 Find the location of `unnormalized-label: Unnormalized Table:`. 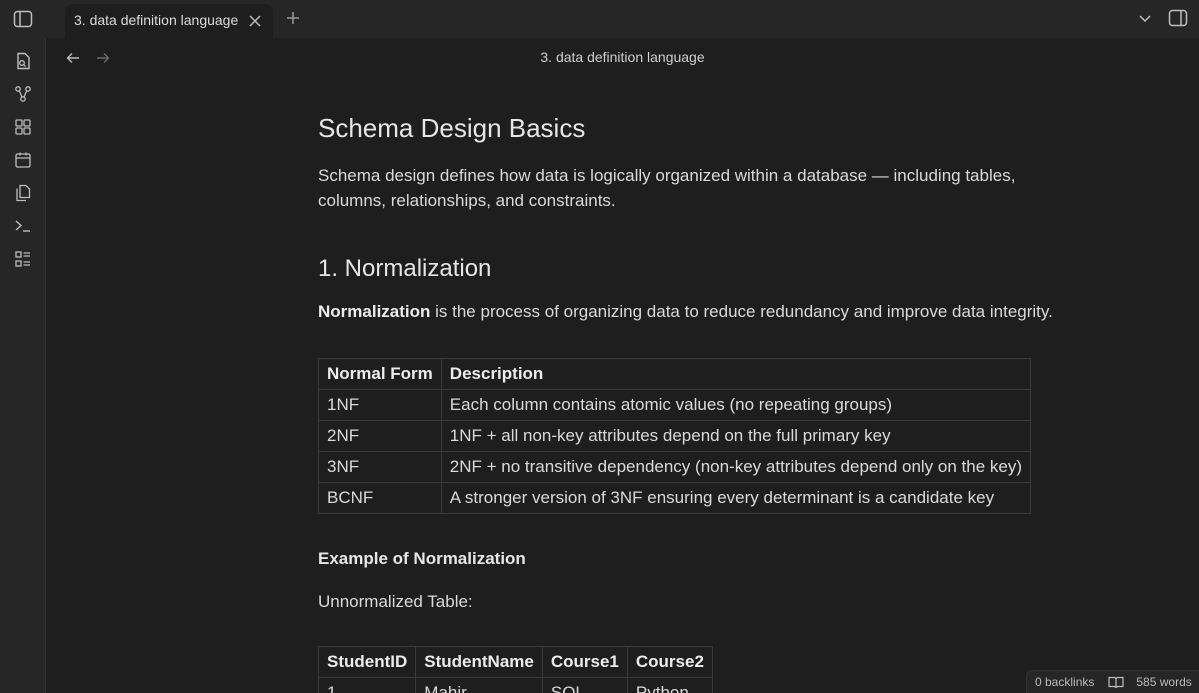

unnormalized-label: Unnormalized Table: is located at coordinates (395, 601).